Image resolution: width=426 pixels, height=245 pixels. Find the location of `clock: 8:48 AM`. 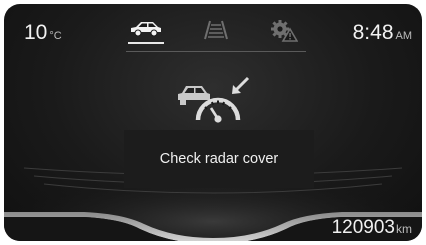

clock: 8:48 AM is located at coordinates (382, 33).